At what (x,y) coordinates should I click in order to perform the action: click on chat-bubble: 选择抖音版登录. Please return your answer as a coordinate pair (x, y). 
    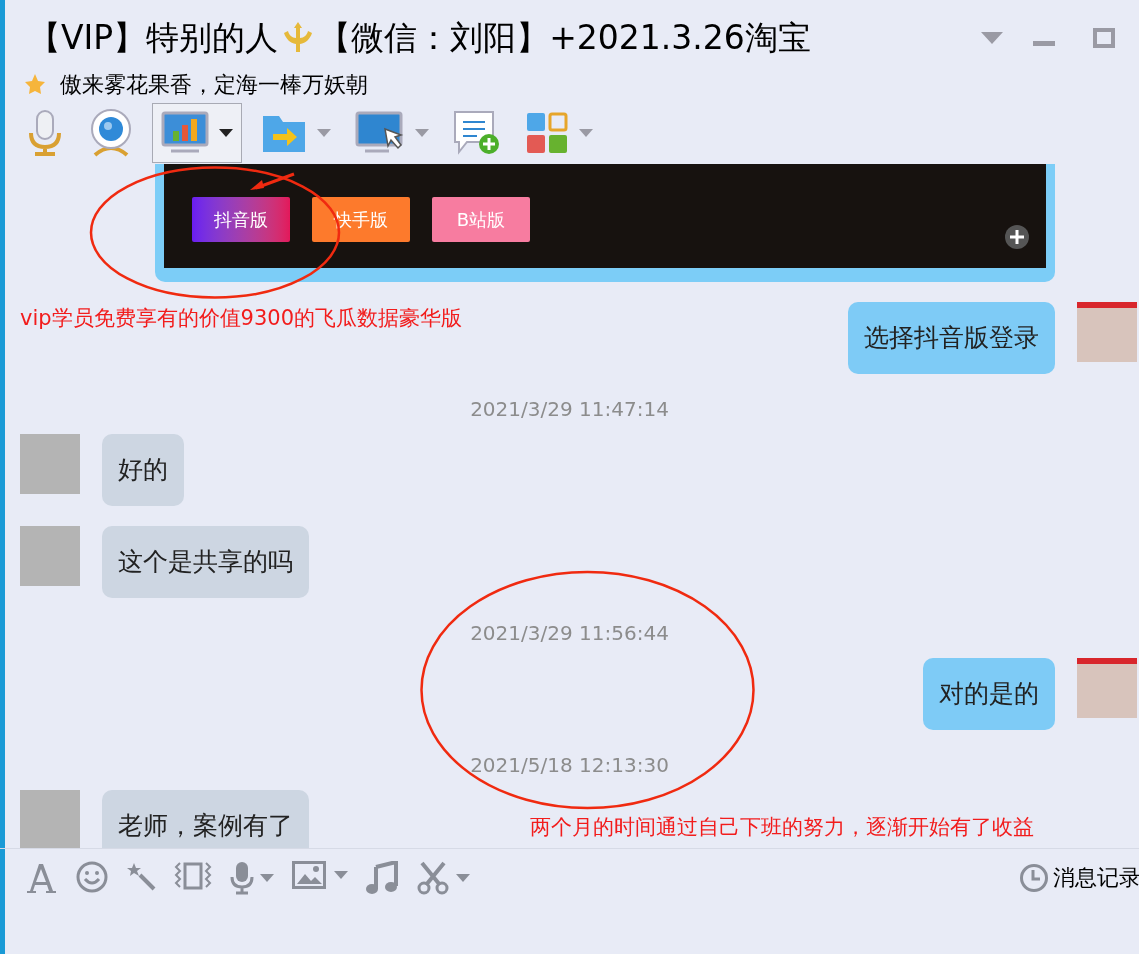
    Looking at the image, I should click on (951, 338).